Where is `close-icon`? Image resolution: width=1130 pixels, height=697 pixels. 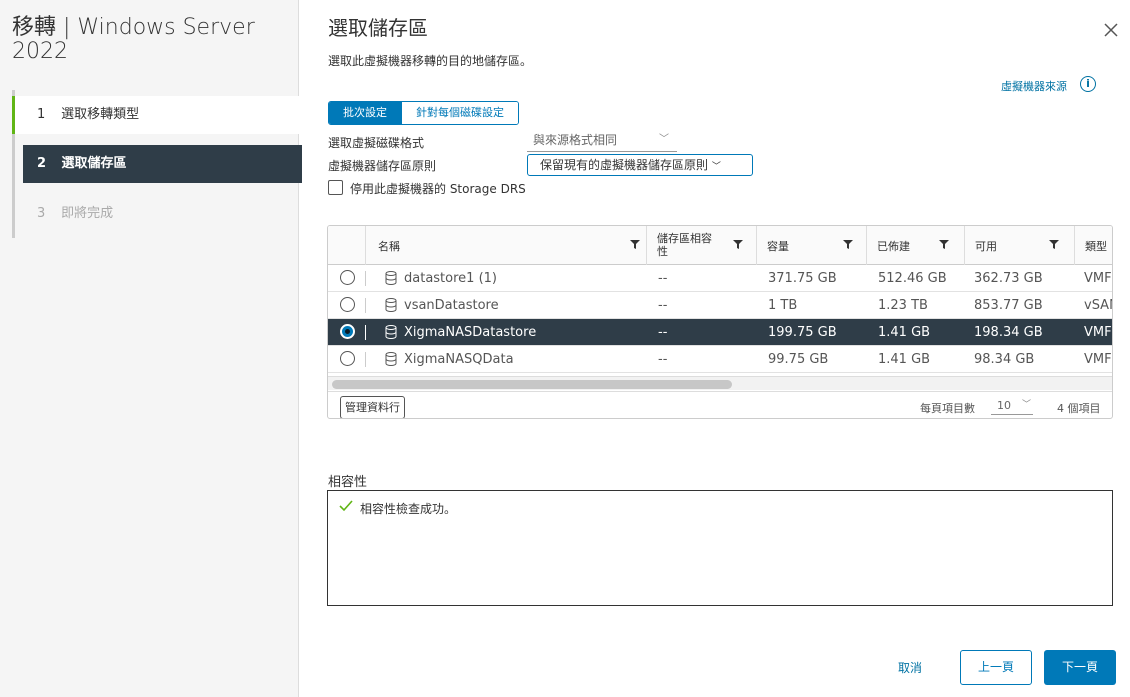
close-icon is located at coordinates (1111, 30).